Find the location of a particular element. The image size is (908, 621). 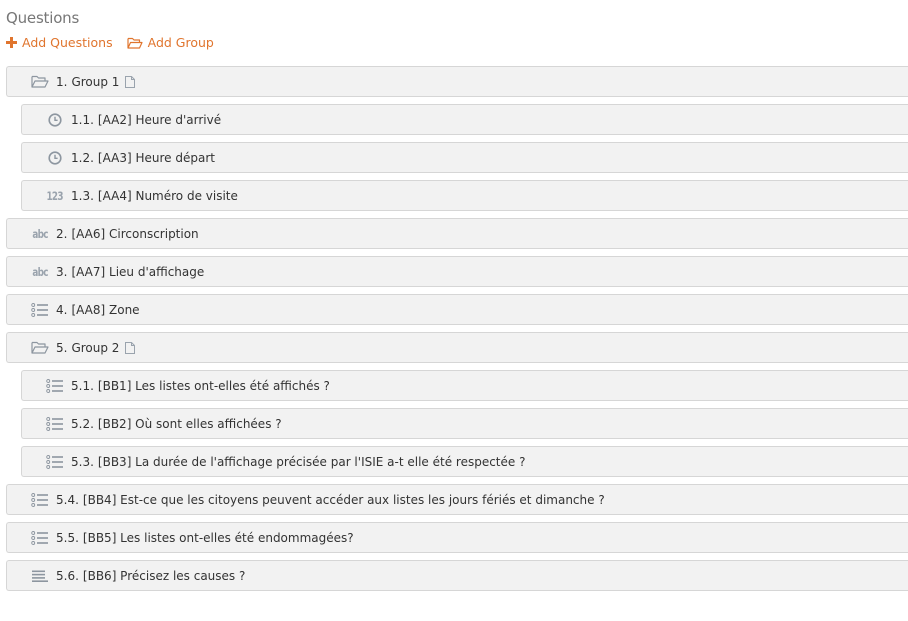

group-row: 5. Group 2 is located at coordinates (457, 347).